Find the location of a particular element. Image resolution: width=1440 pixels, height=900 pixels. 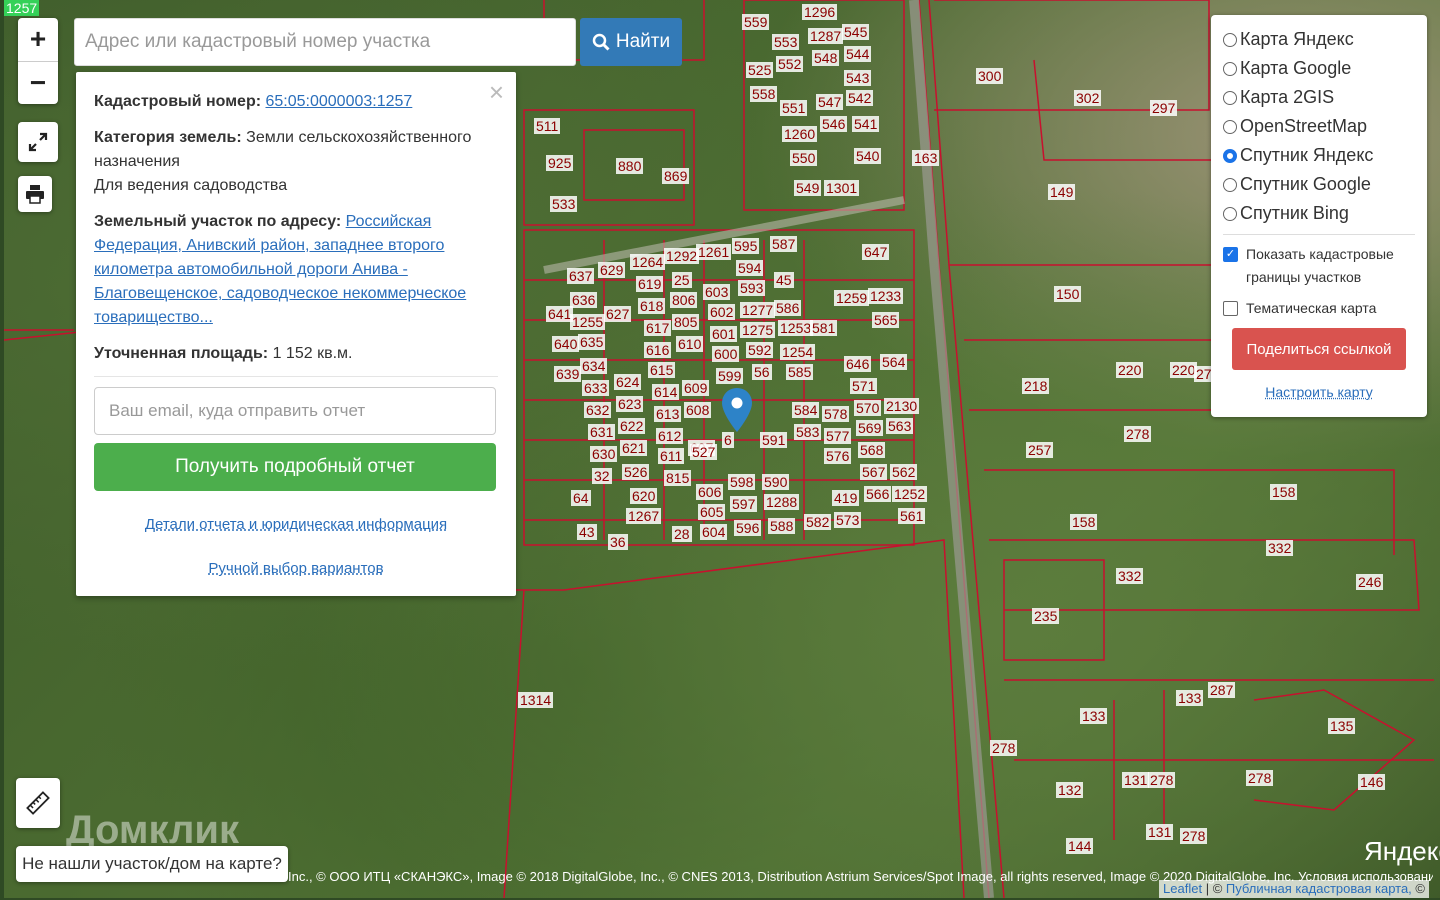

plot-label: 1260 is located at coordinates (799, 134).